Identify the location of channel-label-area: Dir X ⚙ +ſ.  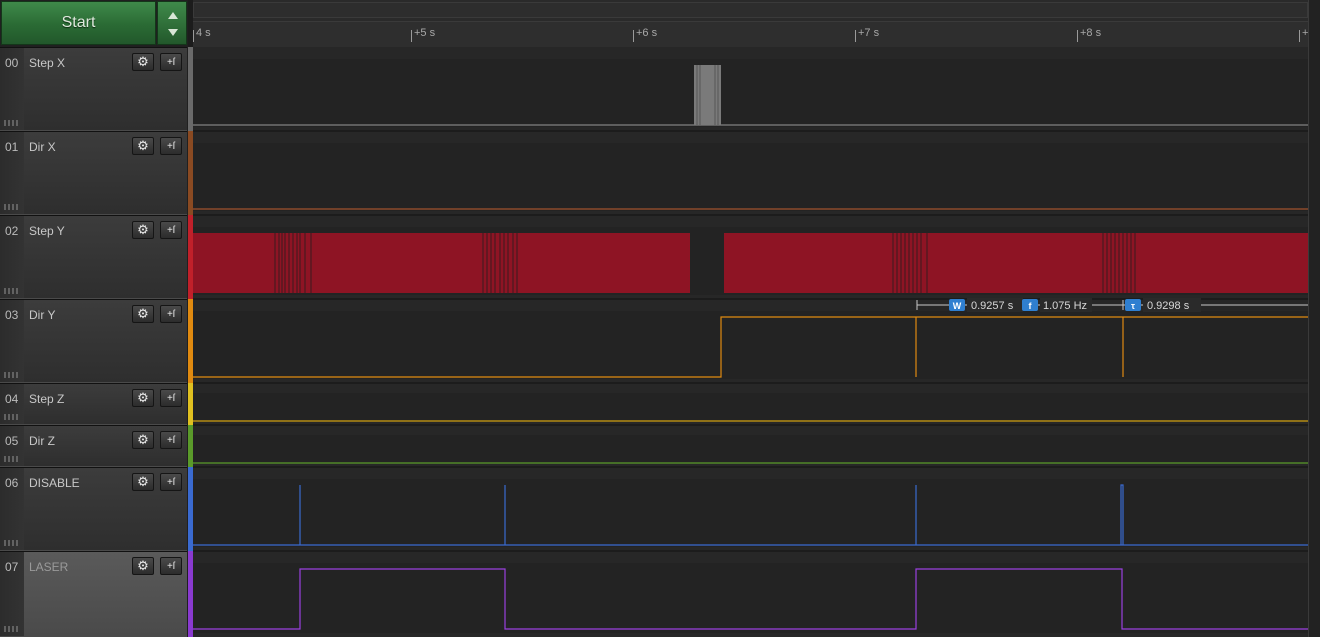
(105, 173).